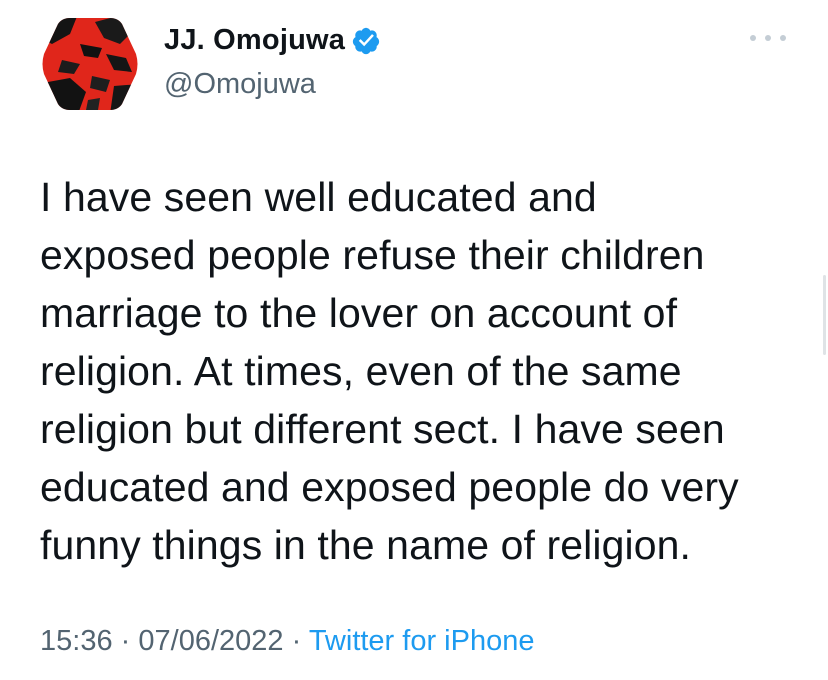  Describe the element at coordinates (210, 641) in the screenshot. I see `tweet-date: 07/06/2022` at that location.